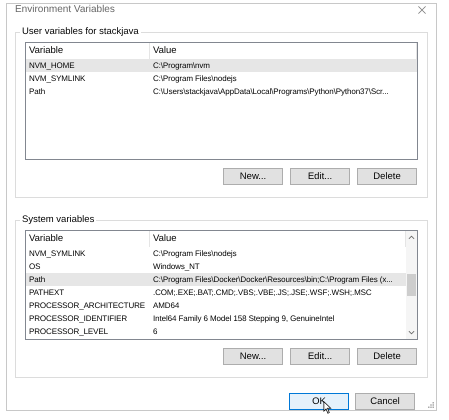 Image resolution: width=449 pixels, height=420 pixels. I want to click on list-row: PROCESSOR_LEVEL 6, so click(216, 331).